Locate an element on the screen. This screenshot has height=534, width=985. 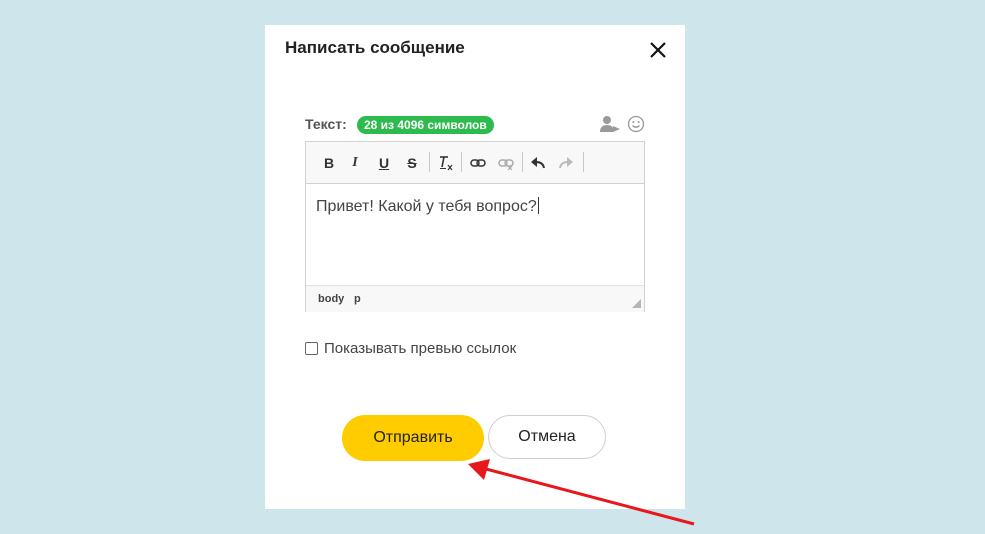
message-content: Привет! Какой у тебя вопрос? is located at coordinates (426, 206).